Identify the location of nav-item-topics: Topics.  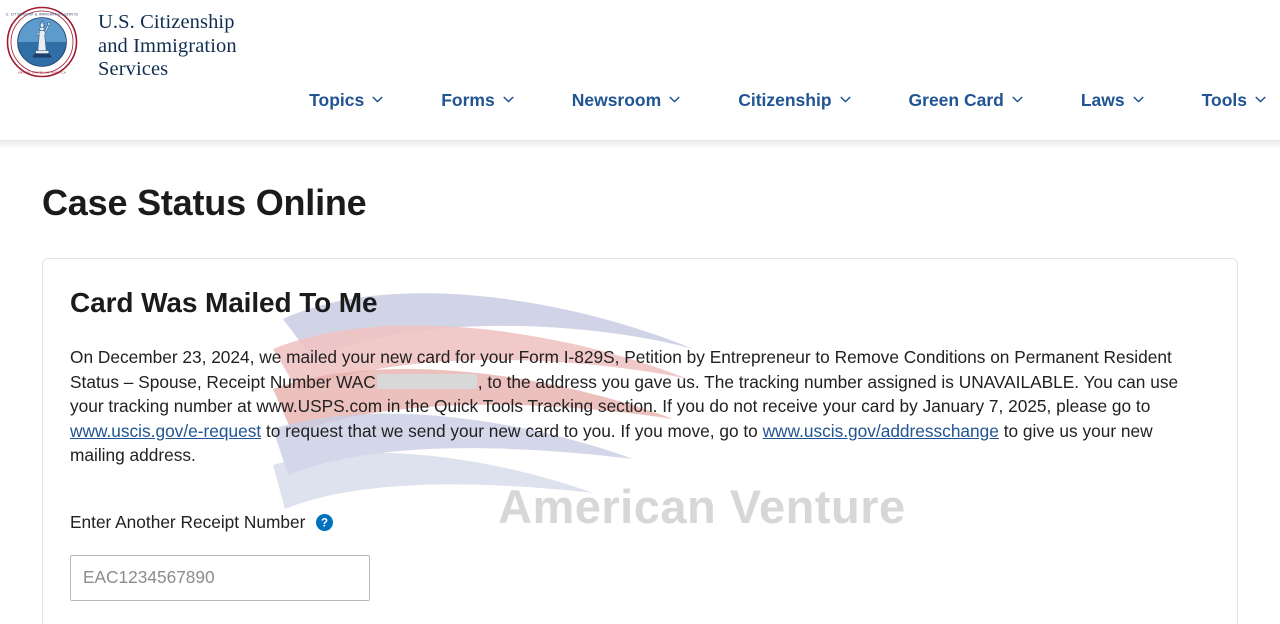
(346, 100).